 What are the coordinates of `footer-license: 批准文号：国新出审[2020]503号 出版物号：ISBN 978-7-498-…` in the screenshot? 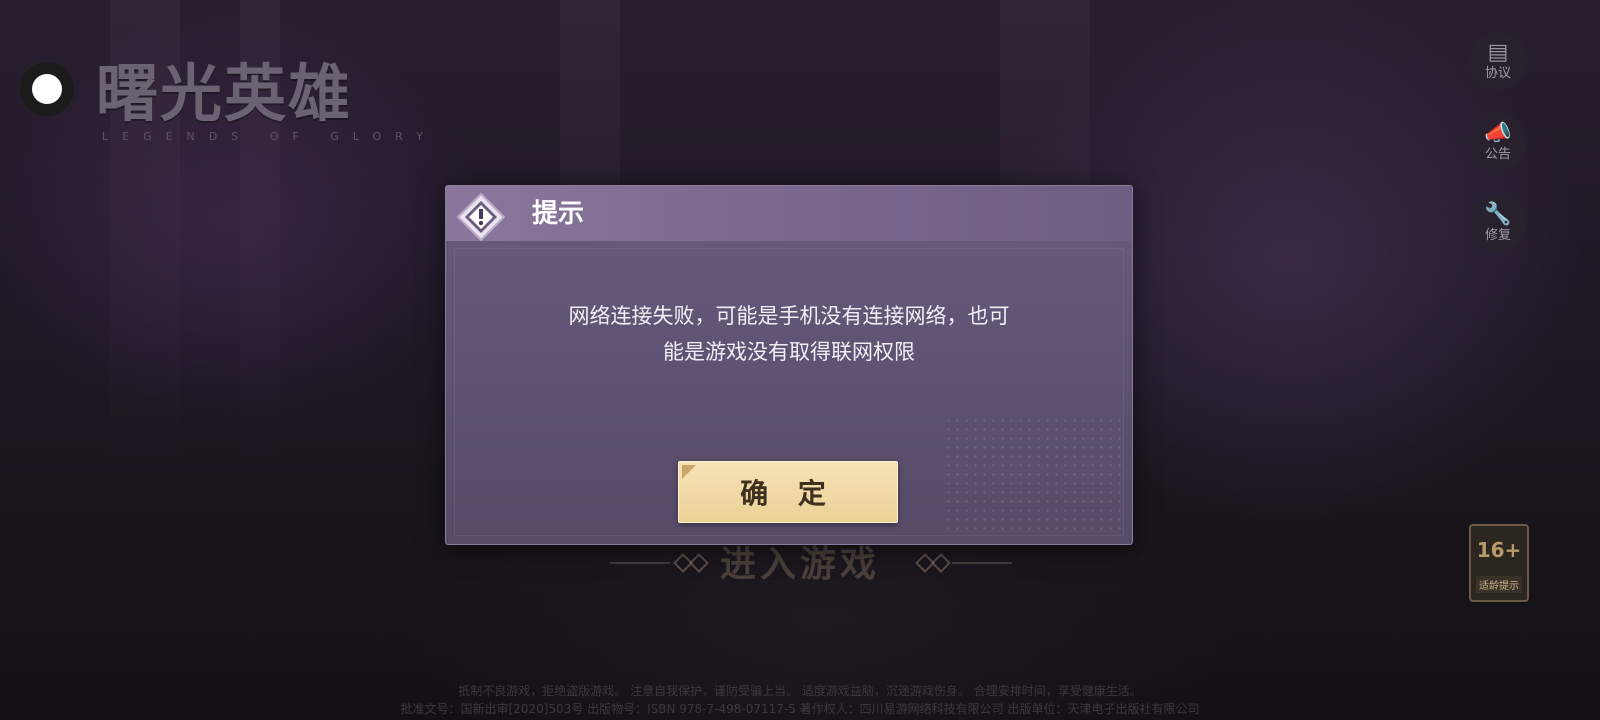 It's located at (800, 709).